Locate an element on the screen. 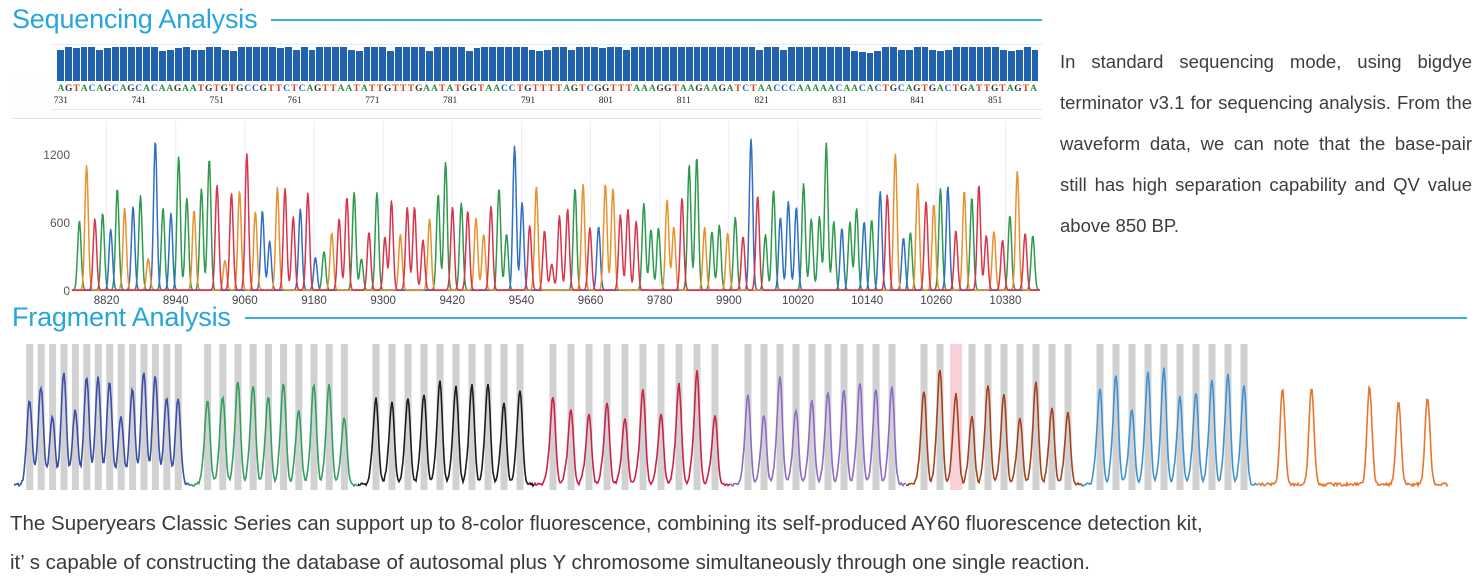  base-position-tick: 741 is located at coordinates (138, 101).